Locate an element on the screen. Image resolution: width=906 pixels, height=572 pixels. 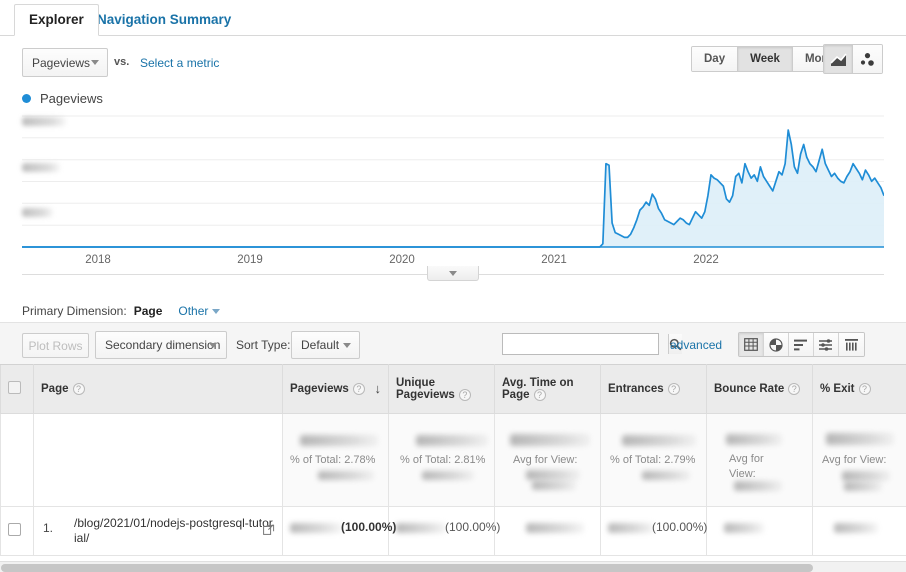
search-input is located at coordinates (585, 344).